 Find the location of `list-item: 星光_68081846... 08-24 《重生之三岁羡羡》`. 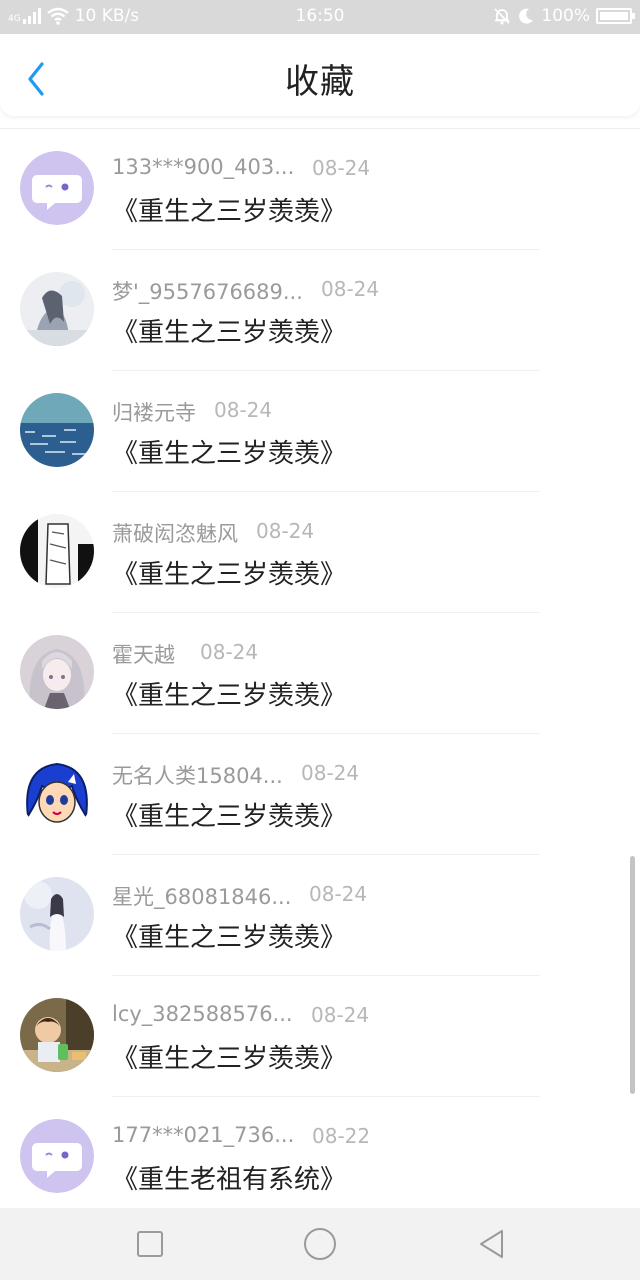

list-item: 星光_68081846... 08-24 《重生之三岁羡羡》 is located at coordinates (320, 915).